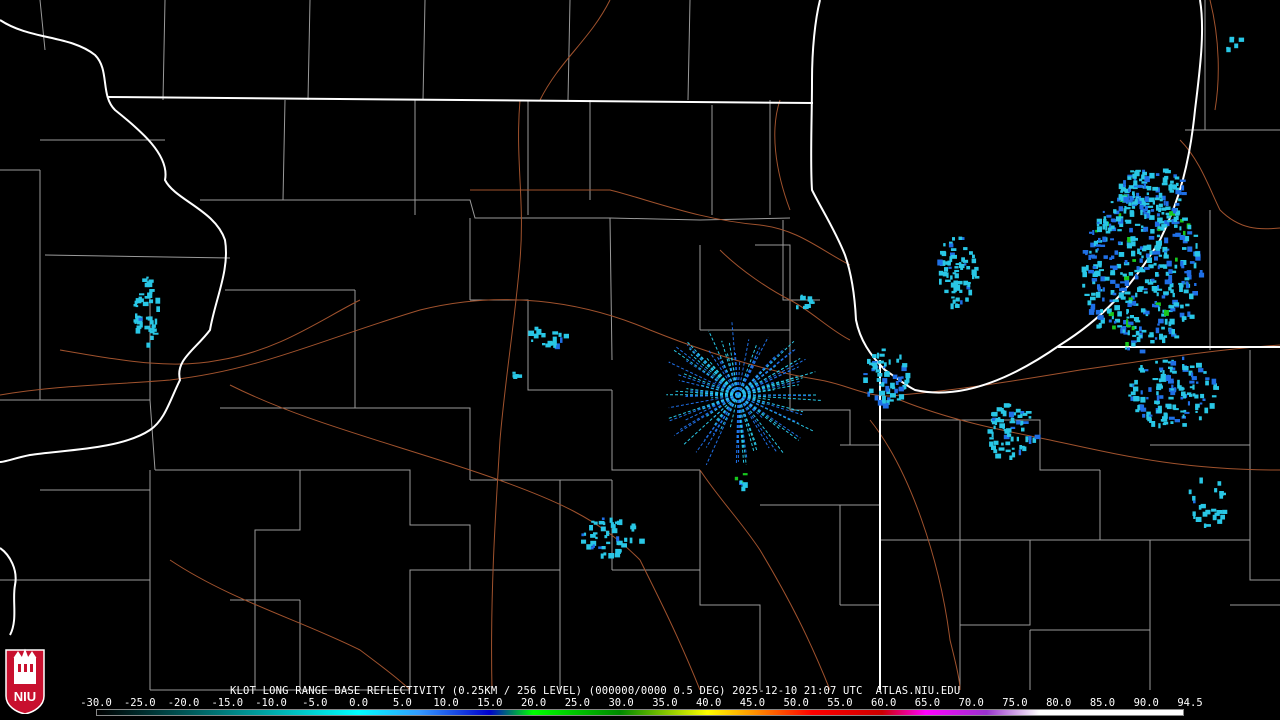 This screenshot has width=1280, height=720. What do you see at coordinates (25, 696) in the screenshot?
I see `svg-text: NIU` at bounding box center [25, 696].